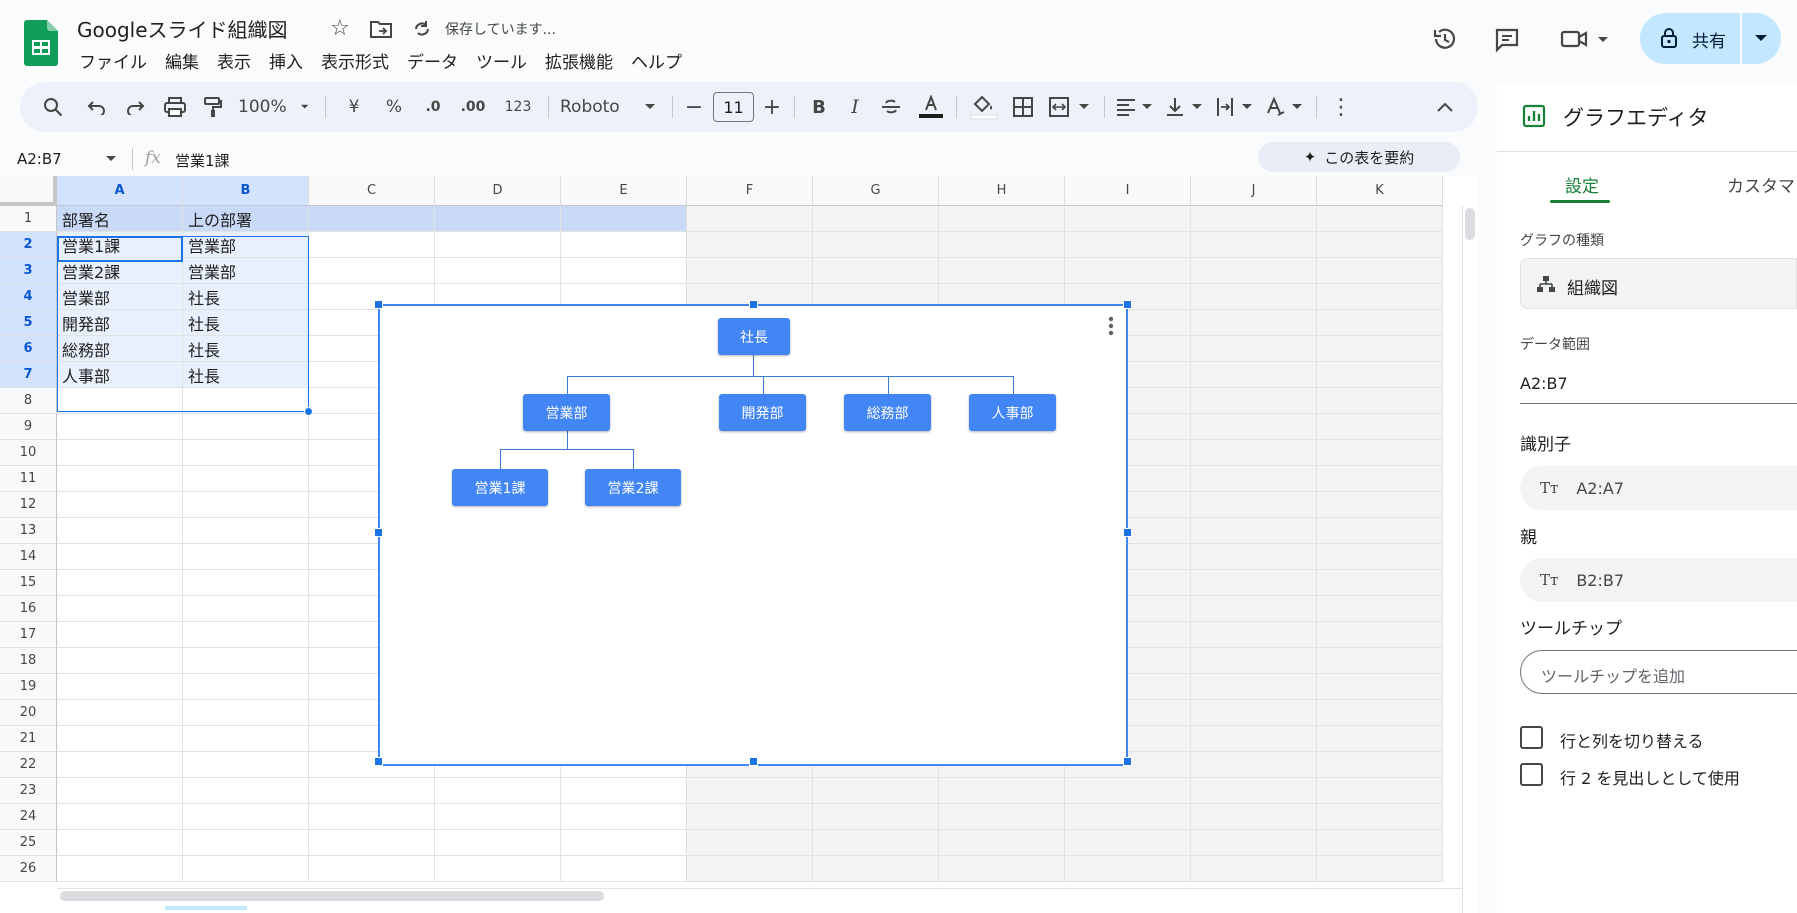 The width and height of the screenshot is (1797, 913). What do you see at coordinates (1359, 157) in the screenshot?
I see `summarize-table-button: ✦ この表を要約` at bounding box center [1359, 157].